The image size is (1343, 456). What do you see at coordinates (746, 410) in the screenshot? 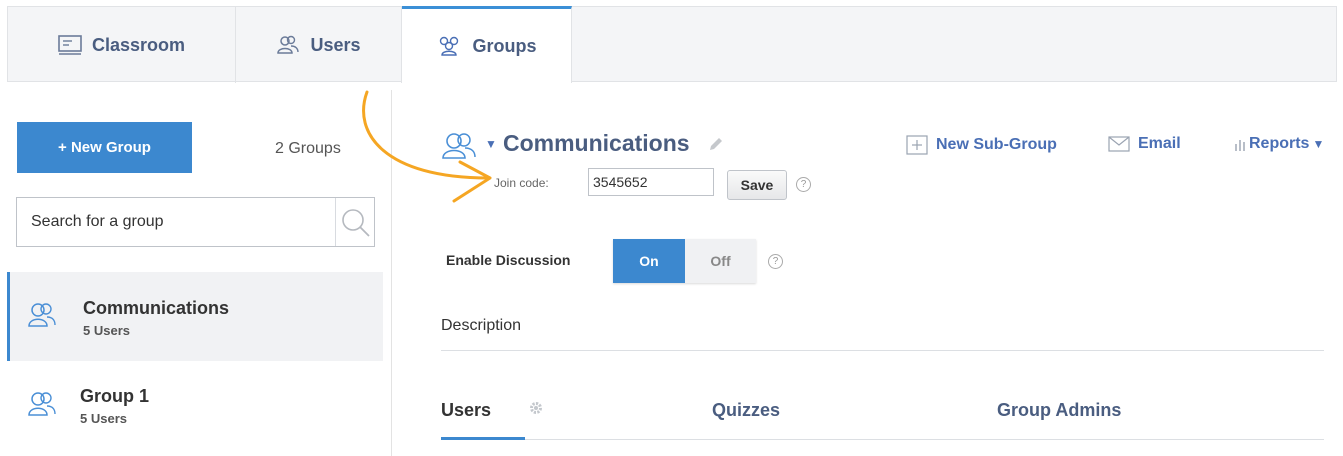
I see `sub-tab-quizzes: Quizzes` at bounding box center [746, 410].